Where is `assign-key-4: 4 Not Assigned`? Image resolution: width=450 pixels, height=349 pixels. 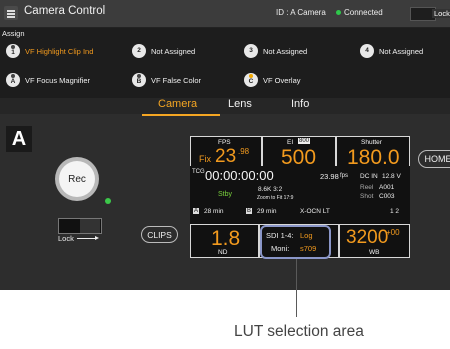 assign-key-4: 4 Not Assigned is located at coordinates (391, 51).